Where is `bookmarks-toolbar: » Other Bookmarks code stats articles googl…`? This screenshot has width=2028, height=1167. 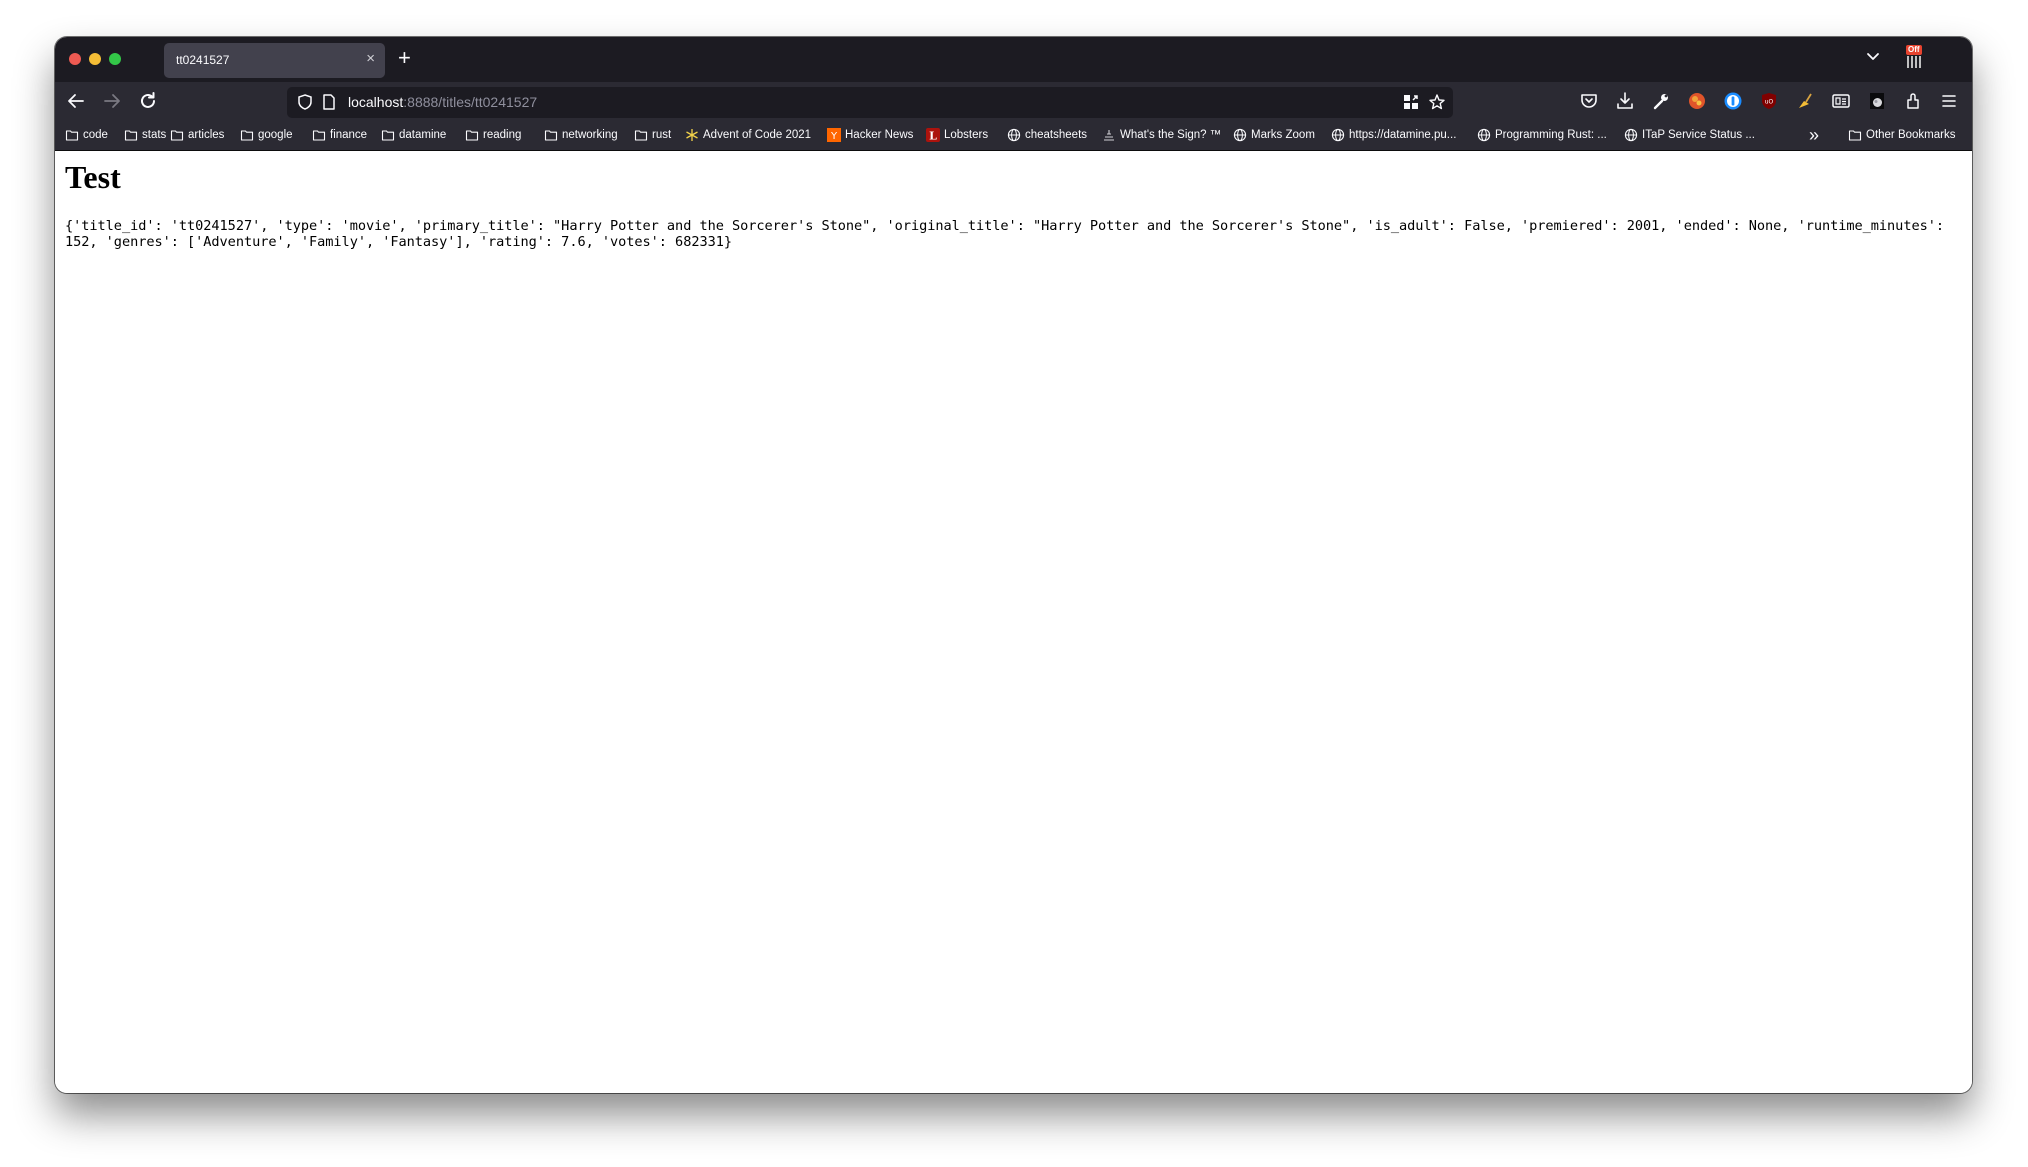
bookmarks-toolbar: » Other Bookmarks code stats articles googl… is located at coordinates (1013, 135).